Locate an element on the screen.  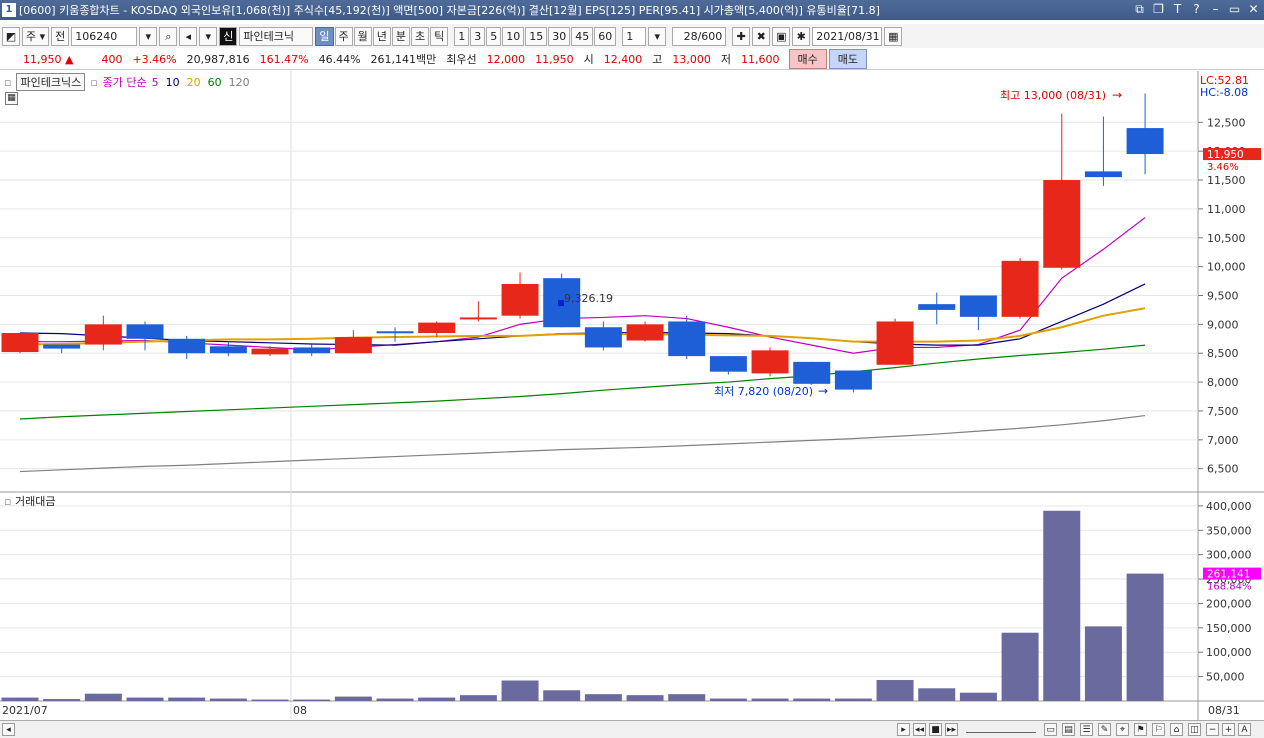
tag-icon: ⌂ is located at coordinates (1176, 729).